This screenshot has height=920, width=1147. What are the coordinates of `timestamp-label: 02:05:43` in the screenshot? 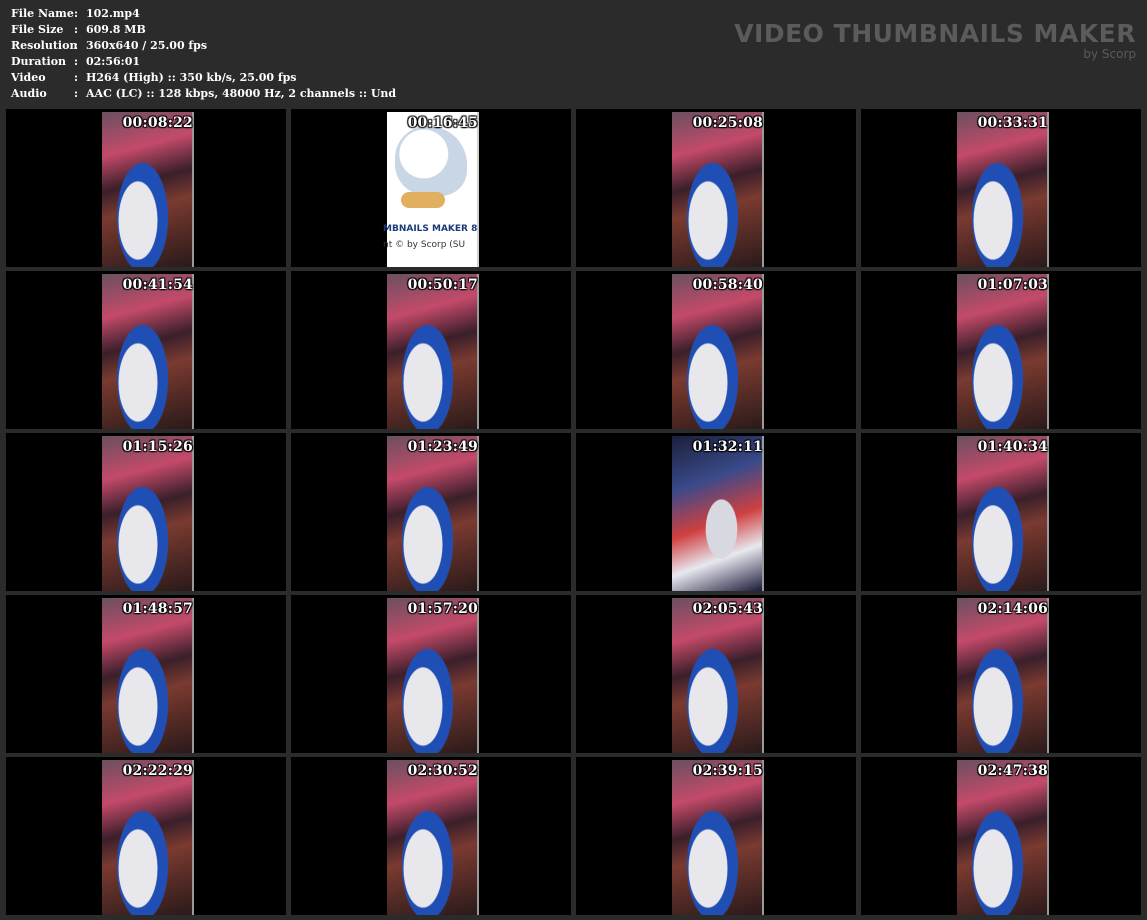 It's located at (727, 609).